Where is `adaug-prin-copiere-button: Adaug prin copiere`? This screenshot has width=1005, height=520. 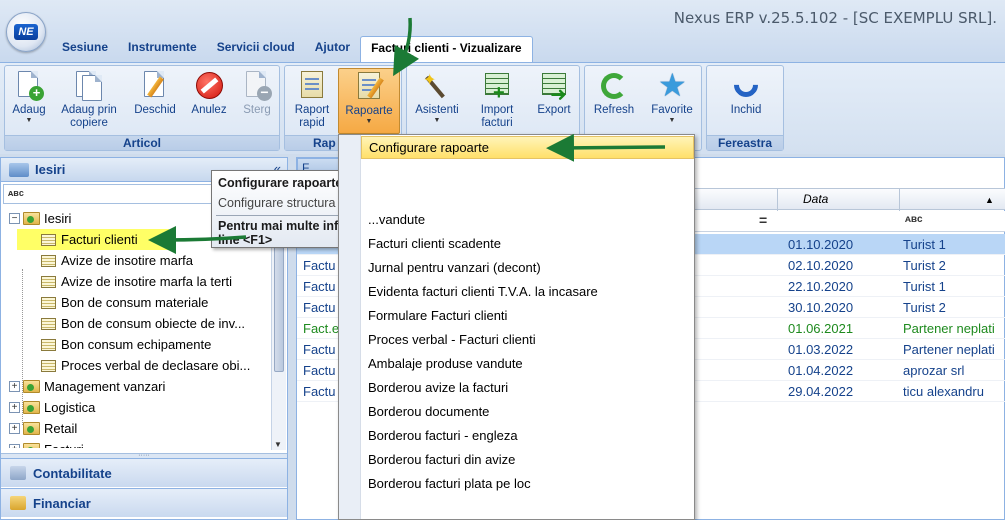 adaug-prin-copiere-button: Adaug prin copiere is located at coordinates (89, 102).